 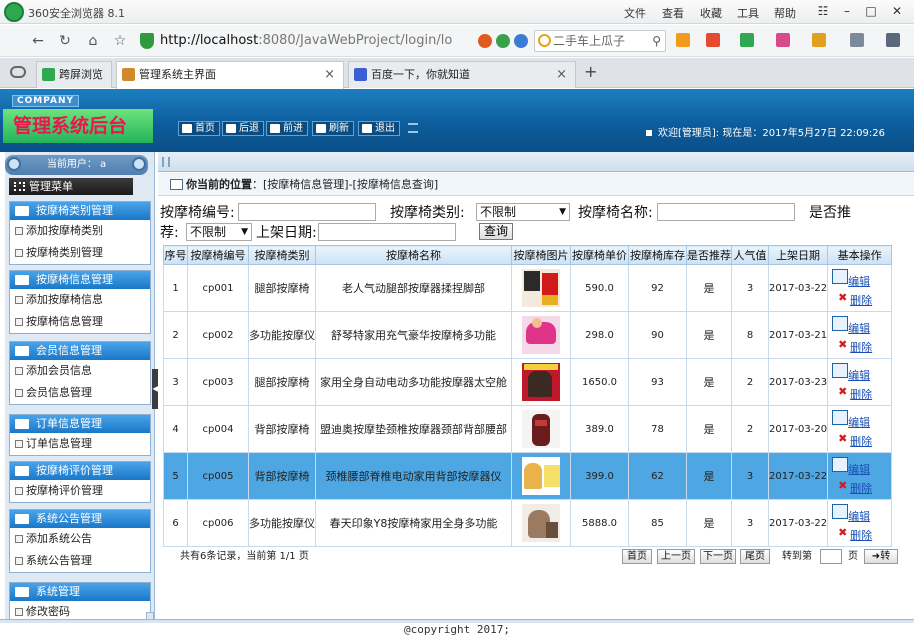 What do you see at coordinates (711, 13) in the screenshot?
I see `menu-favorites: 收藏` at bounding box center [711, 13].